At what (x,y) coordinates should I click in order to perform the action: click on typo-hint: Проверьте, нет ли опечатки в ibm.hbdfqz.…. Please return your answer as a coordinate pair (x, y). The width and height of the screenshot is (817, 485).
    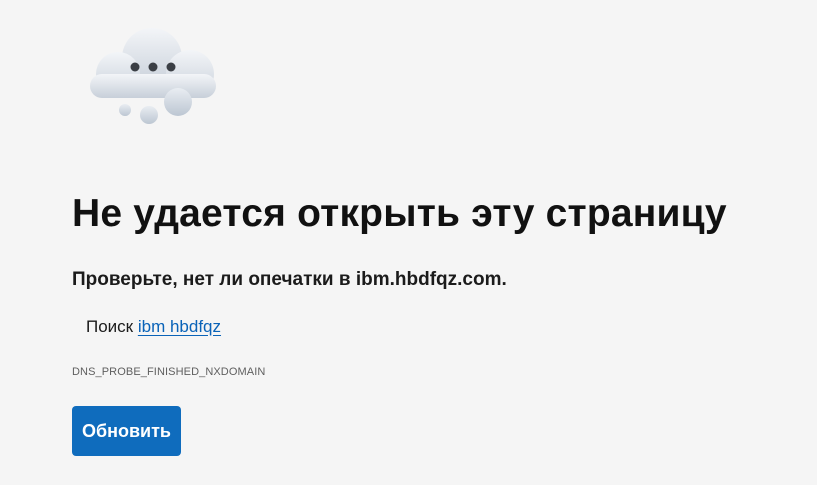
    Looking at the image, I should click on (289, 279).